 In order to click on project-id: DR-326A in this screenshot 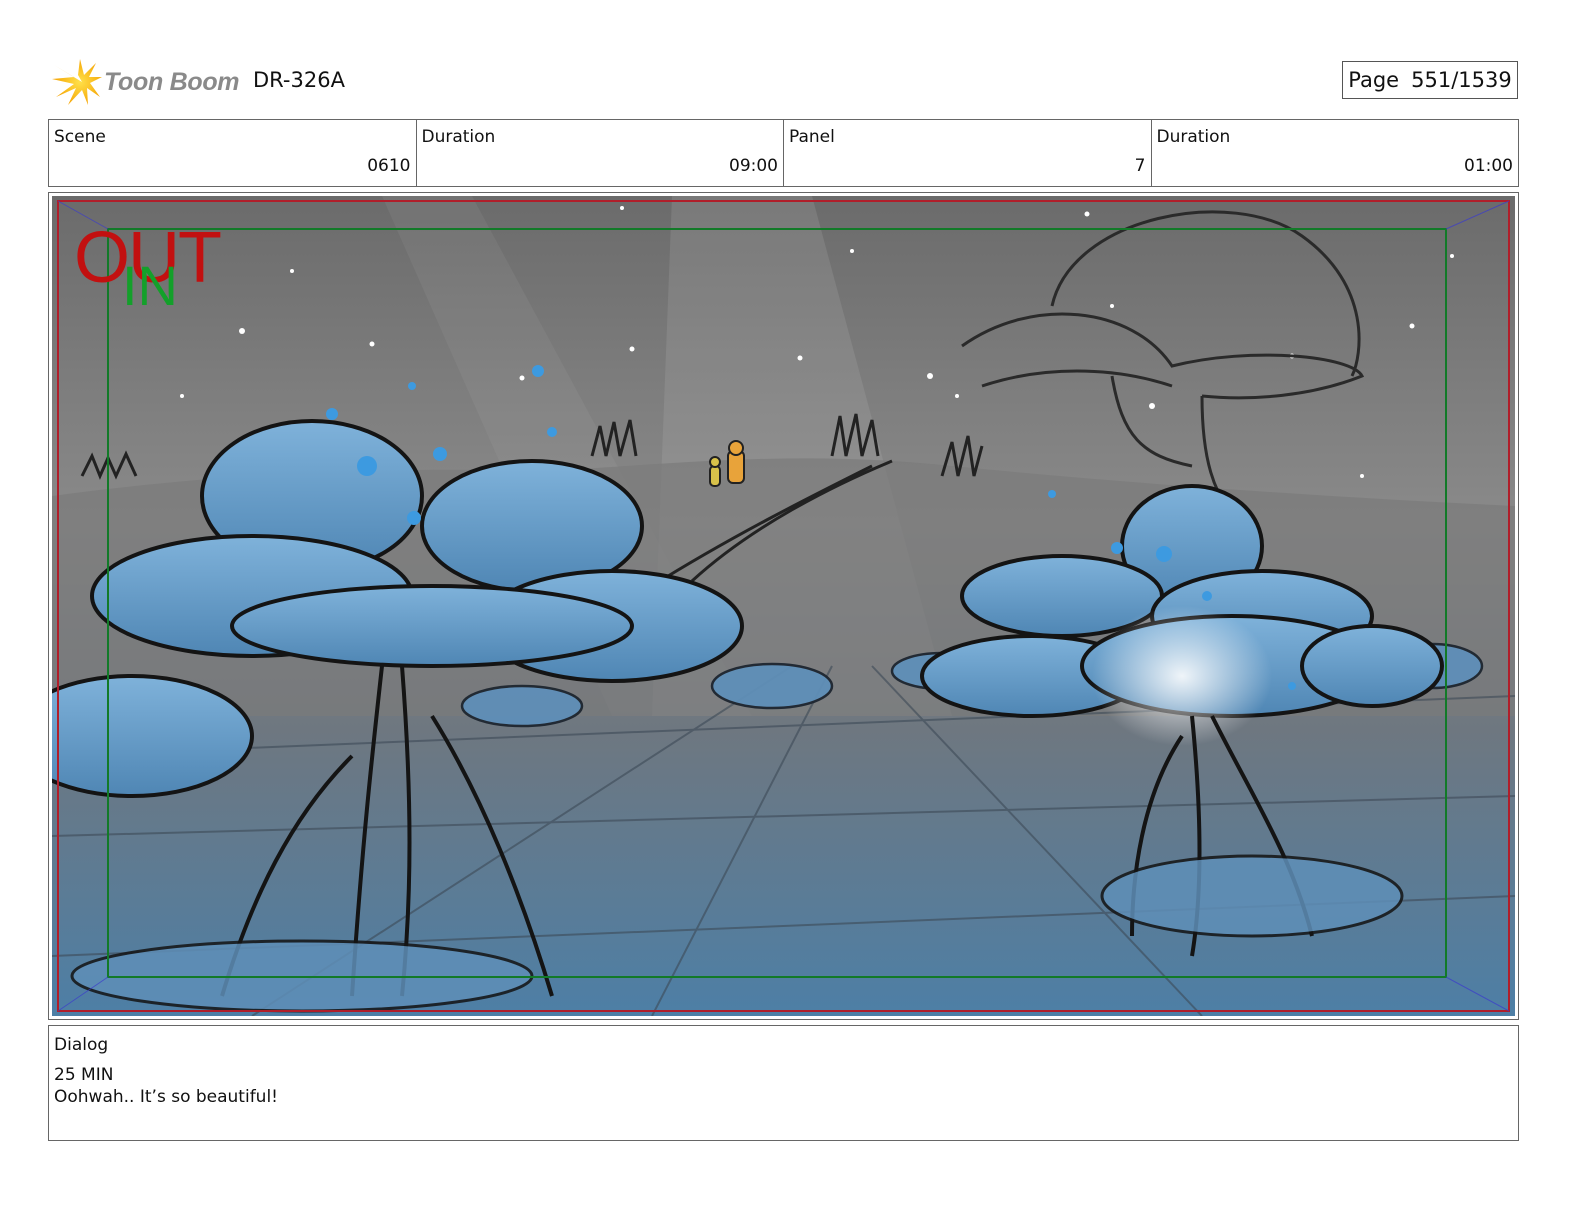, I will do `click(299, 80)`.